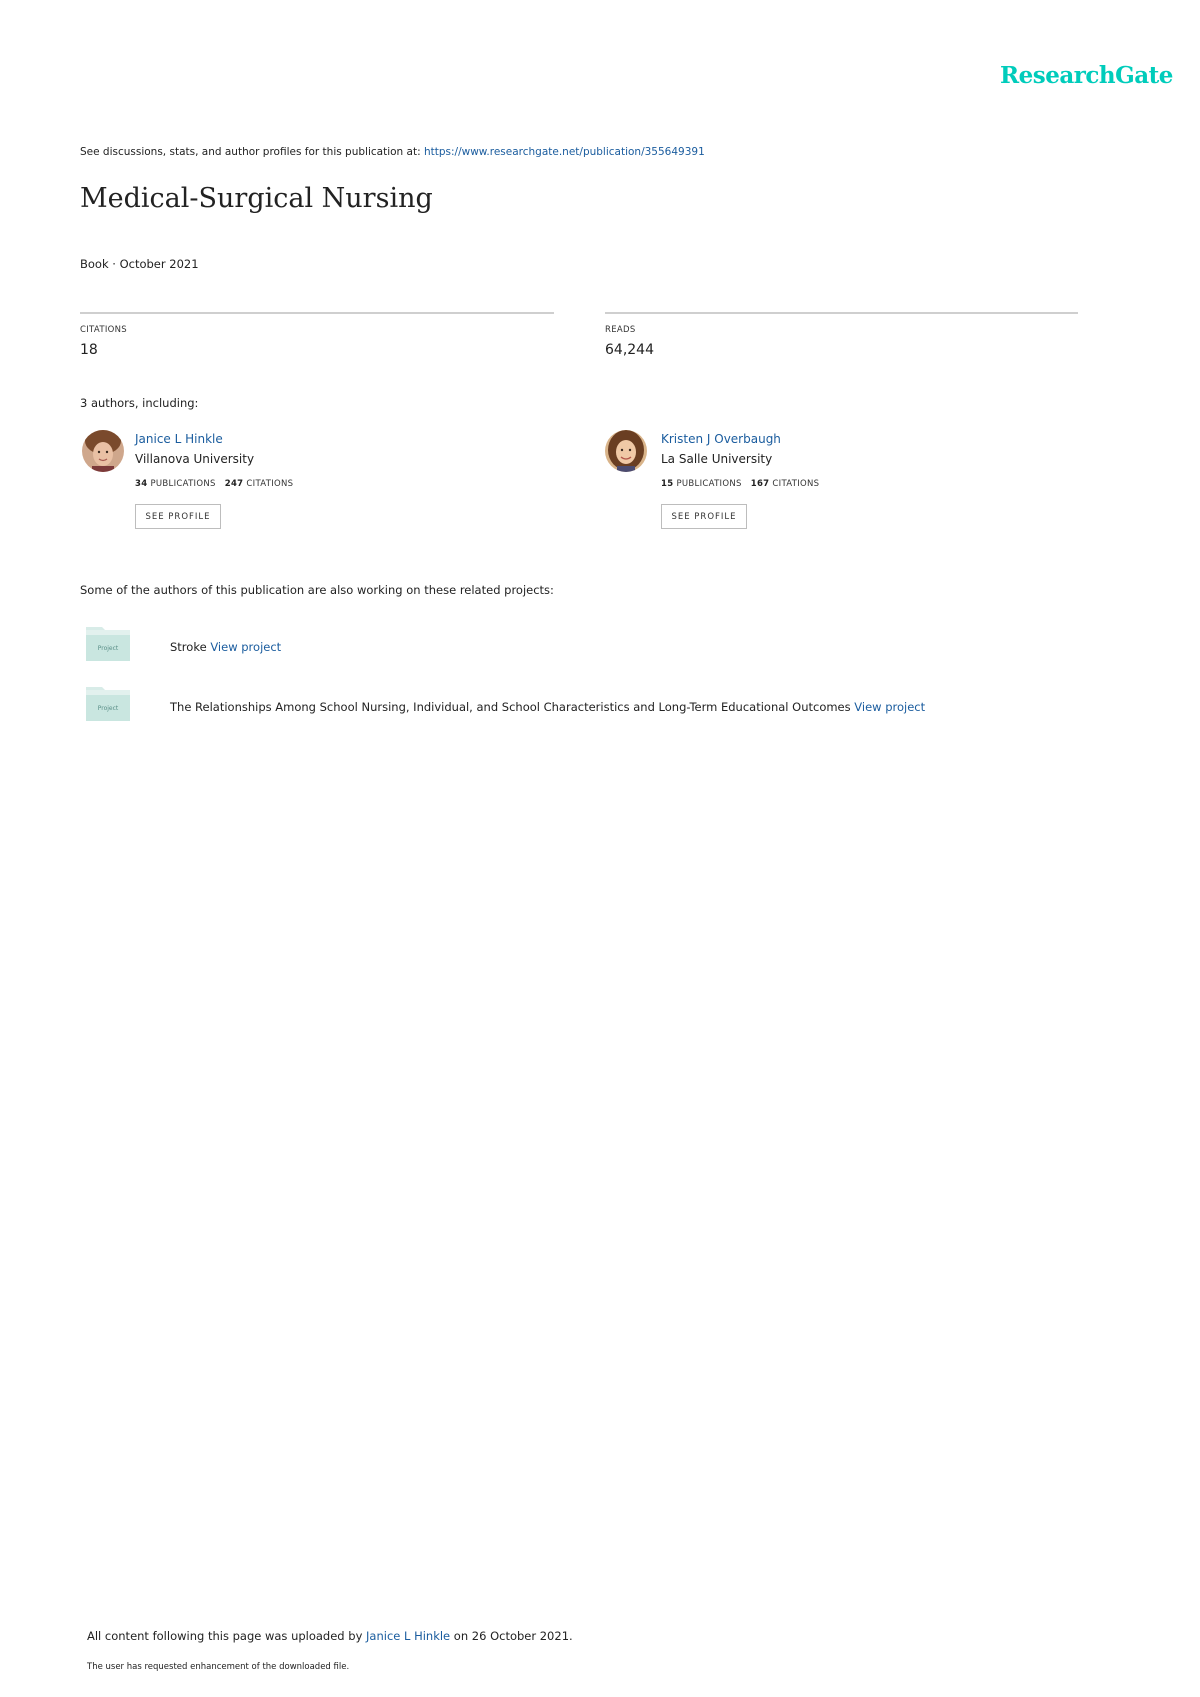  I want to click on reads-value: 64,244, so click(629, 350).